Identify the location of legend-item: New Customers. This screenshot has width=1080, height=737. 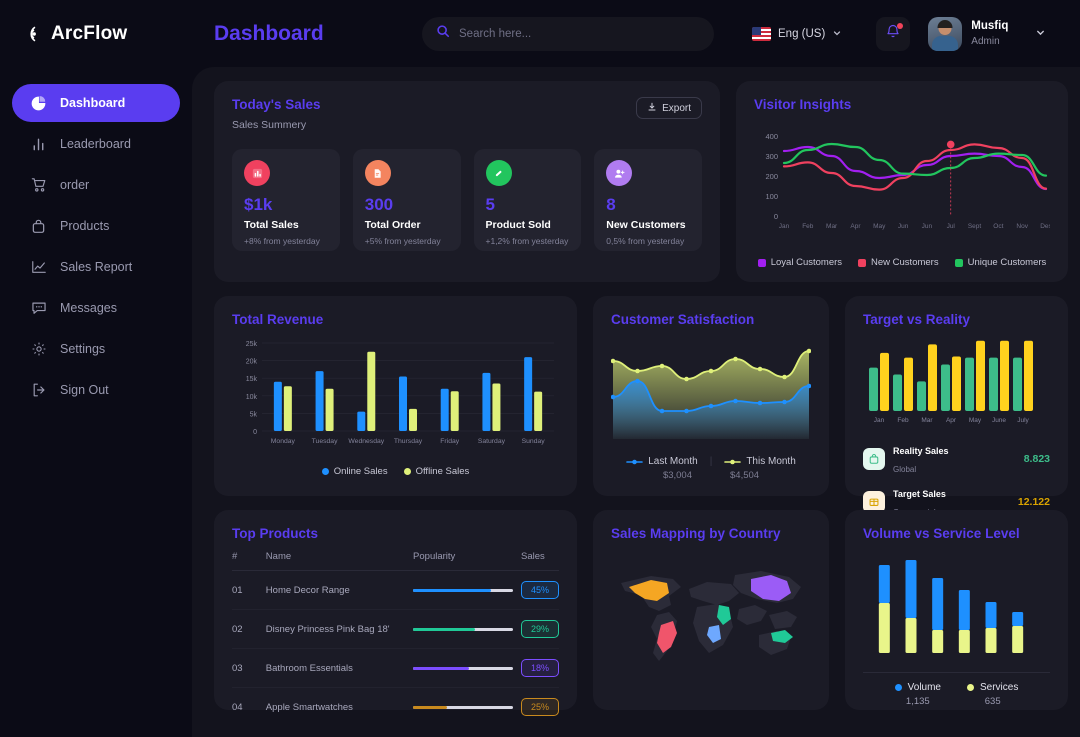
(898, 262).